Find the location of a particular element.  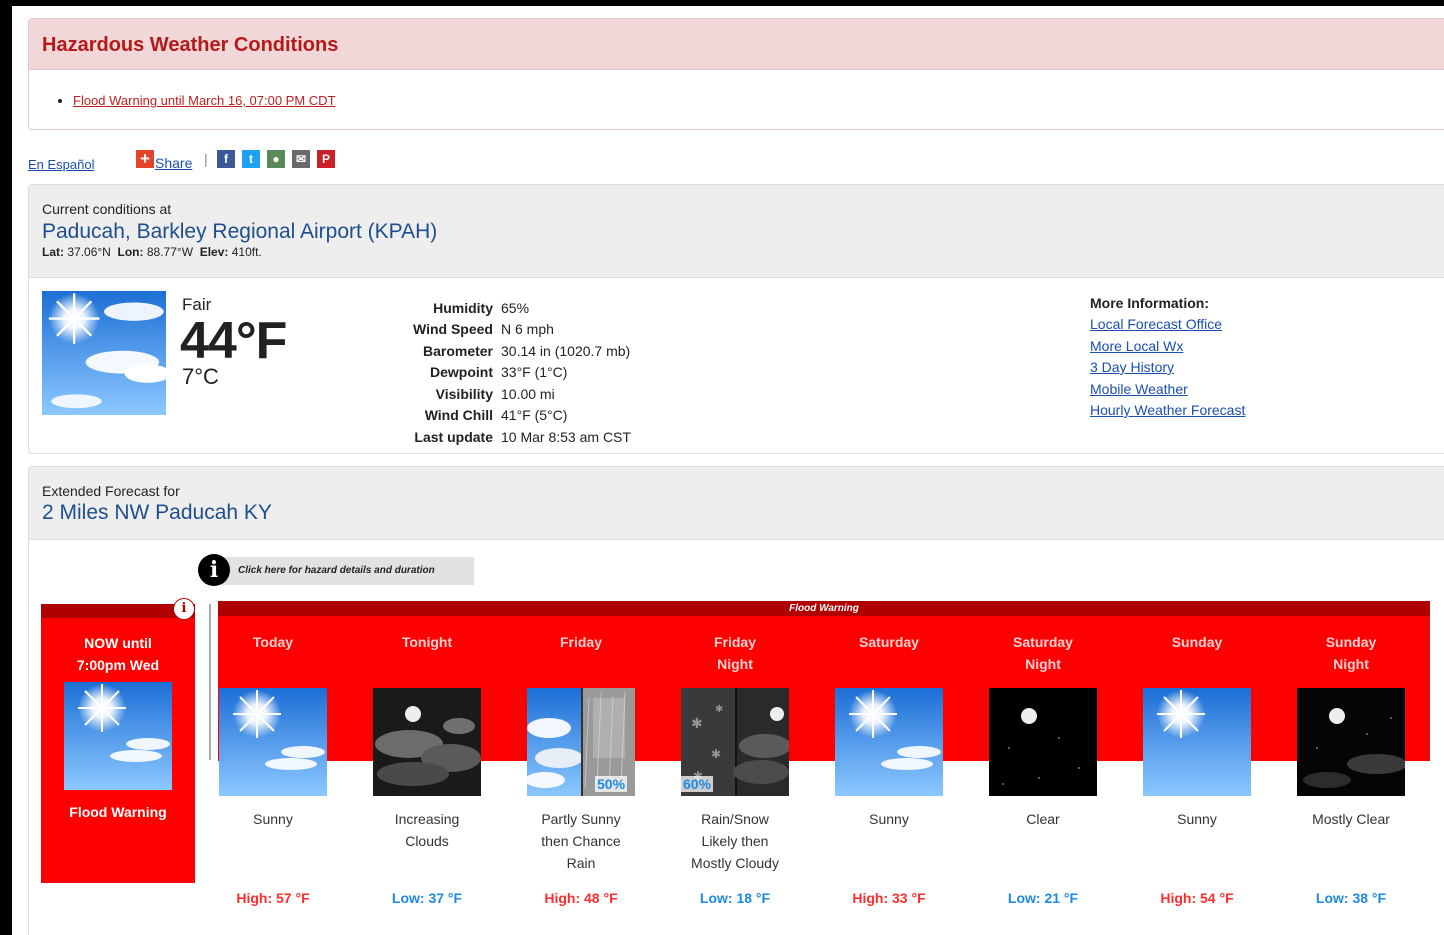

hazard-header: Hazardous Weather Conditions is located at coordinates (736, 44).